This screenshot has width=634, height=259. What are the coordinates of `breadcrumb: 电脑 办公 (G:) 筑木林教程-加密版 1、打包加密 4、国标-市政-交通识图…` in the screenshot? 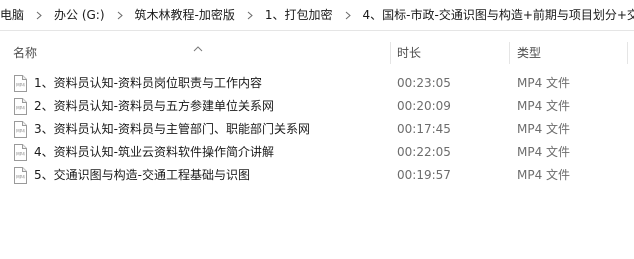 It's located at (317, 15).